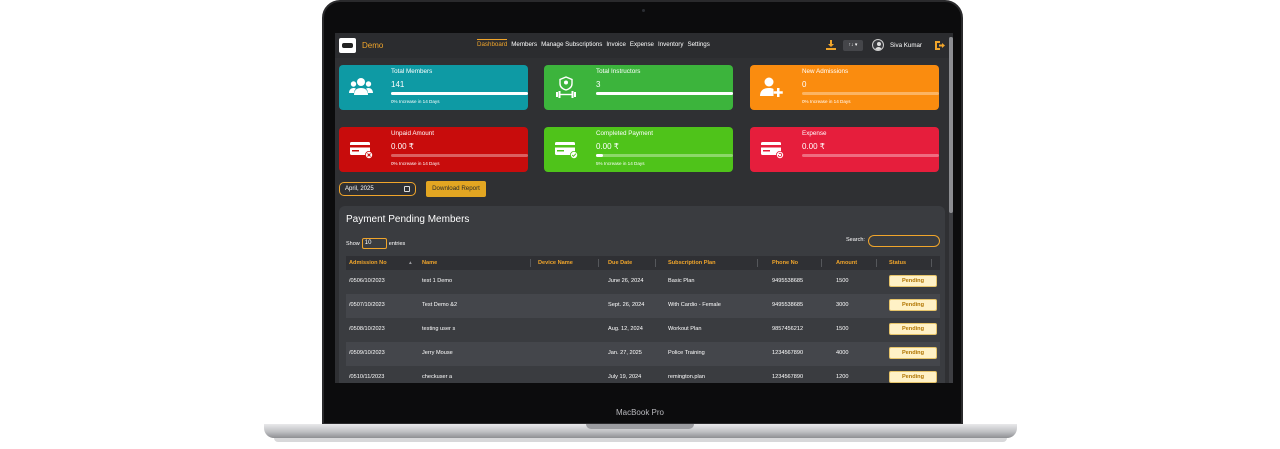  Describe the element at coordinates (694, 305) in the screenshot. I see `cell-plan: With Cardio - Female` at that location.